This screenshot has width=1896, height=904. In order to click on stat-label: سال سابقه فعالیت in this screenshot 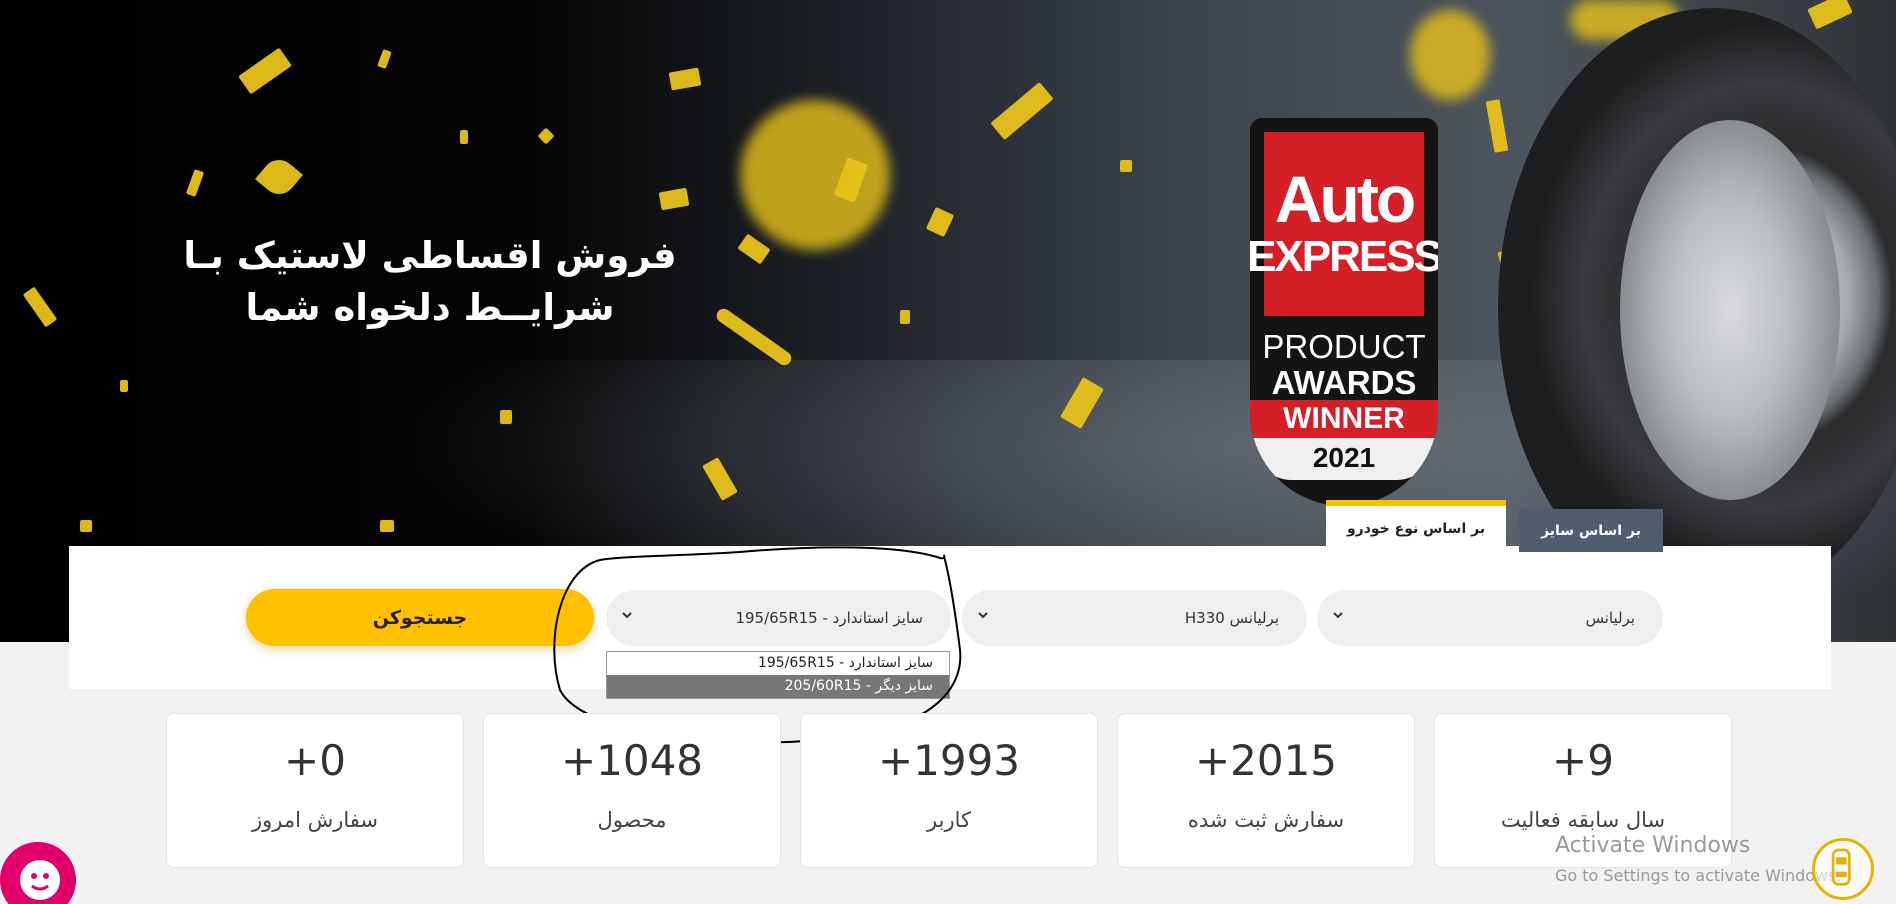, I will do `click(1583, 820)`.